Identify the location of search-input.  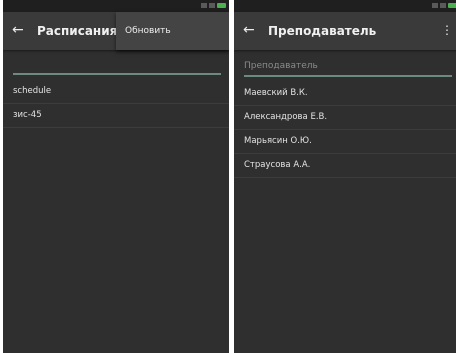
(117, 64).